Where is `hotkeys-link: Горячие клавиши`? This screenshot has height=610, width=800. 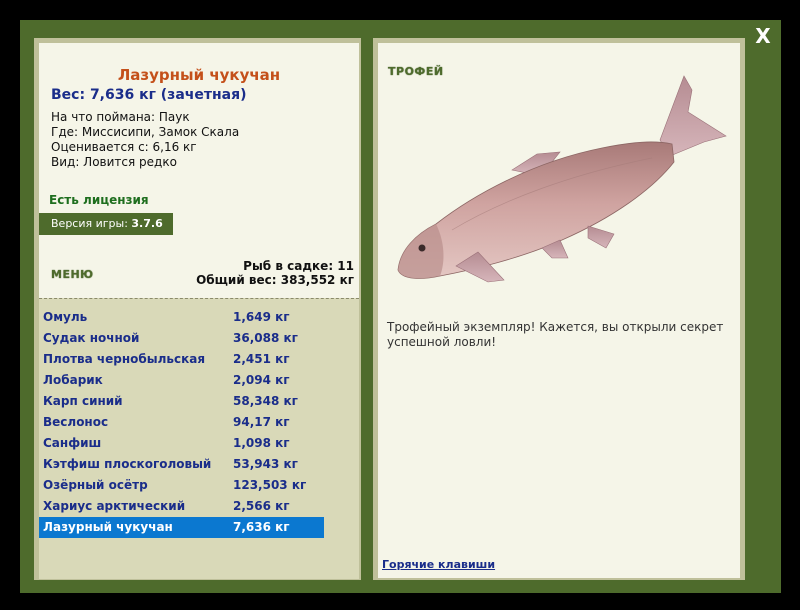
hotkeys-link: Горячие клавиши is located at coordinates (438, 564).